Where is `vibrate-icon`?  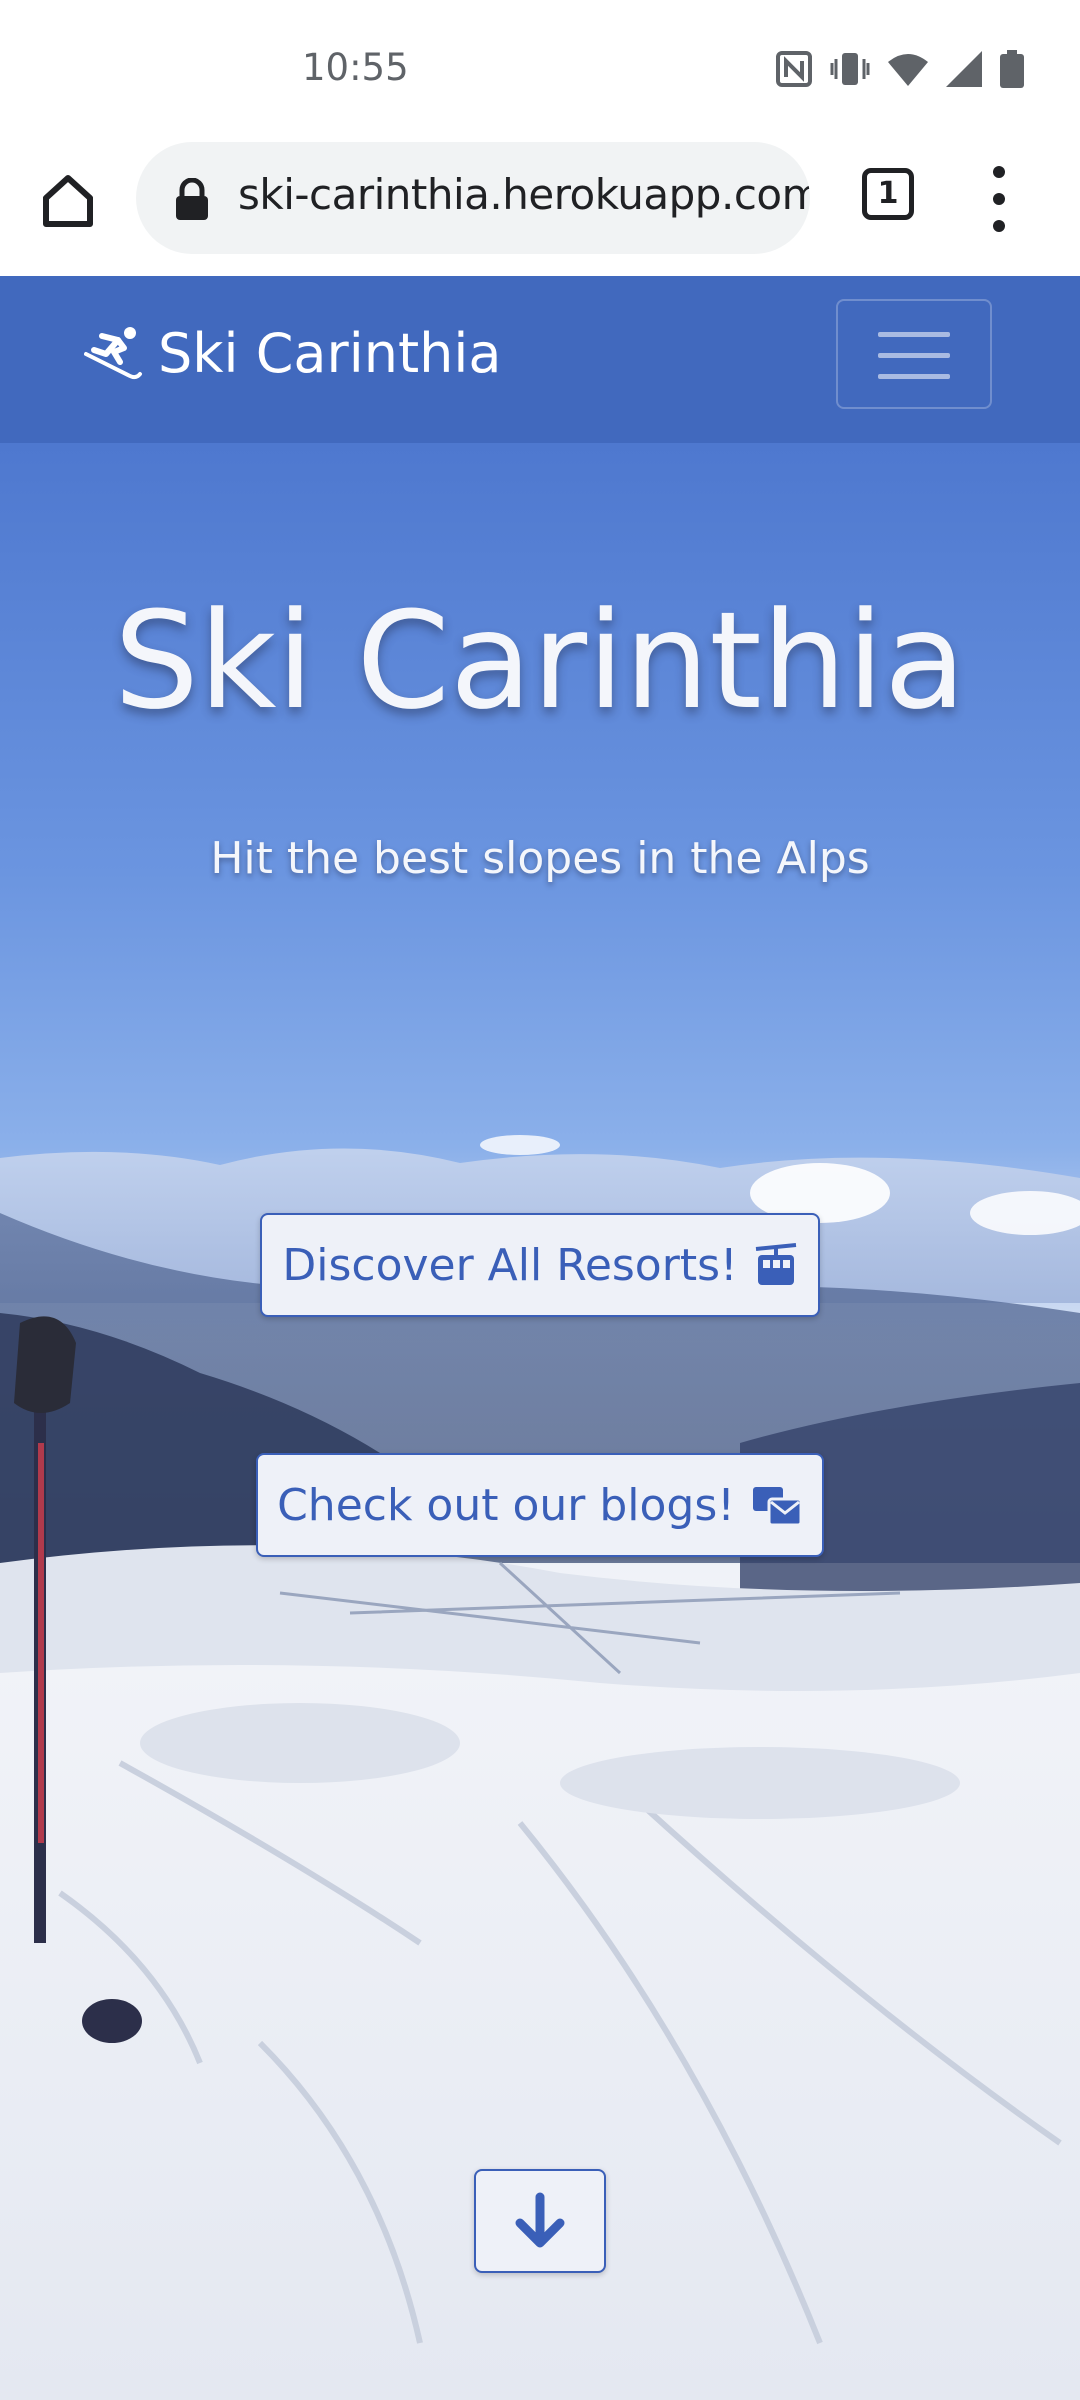 vibrate-icon is located at coordinates (850, 71).